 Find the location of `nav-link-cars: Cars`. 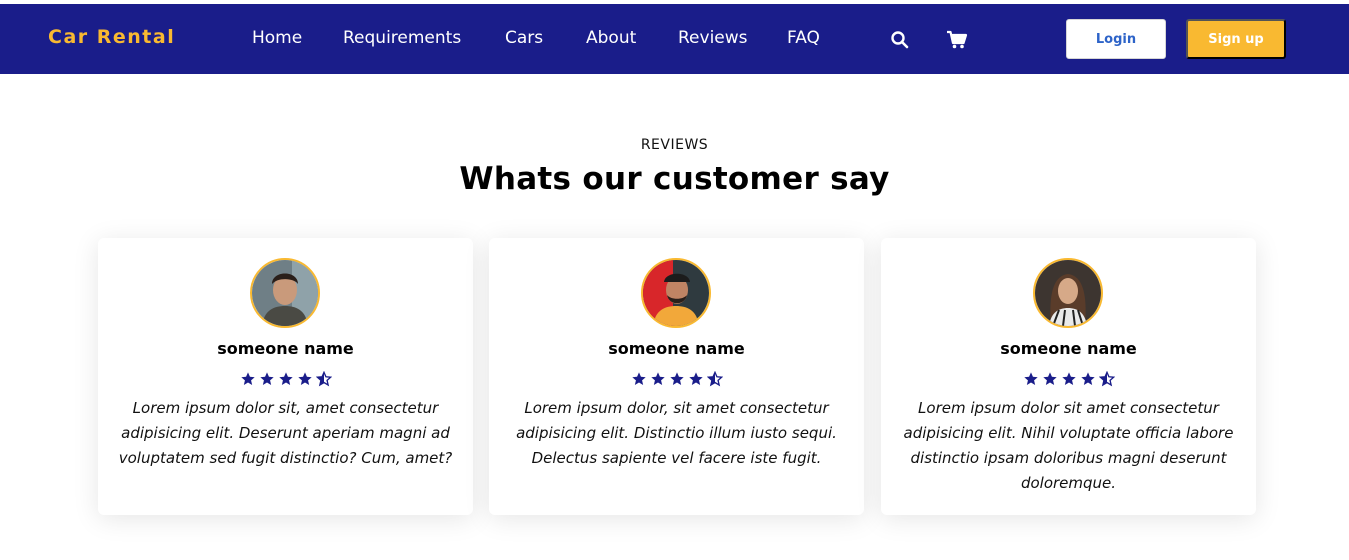

nav-link-cars: Cars is located at coordinates (524, 38).